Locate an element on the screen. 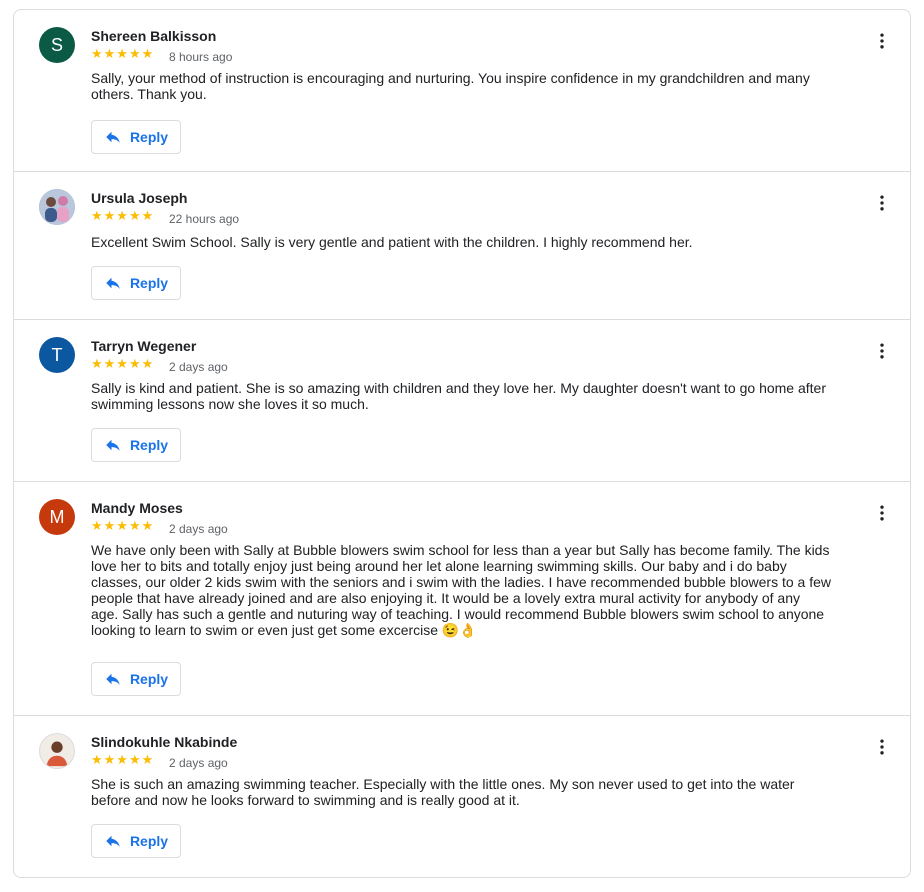 The width and height of the screenshot is (924, 892). avatar-initial: M is located at coordinates (57, 516).